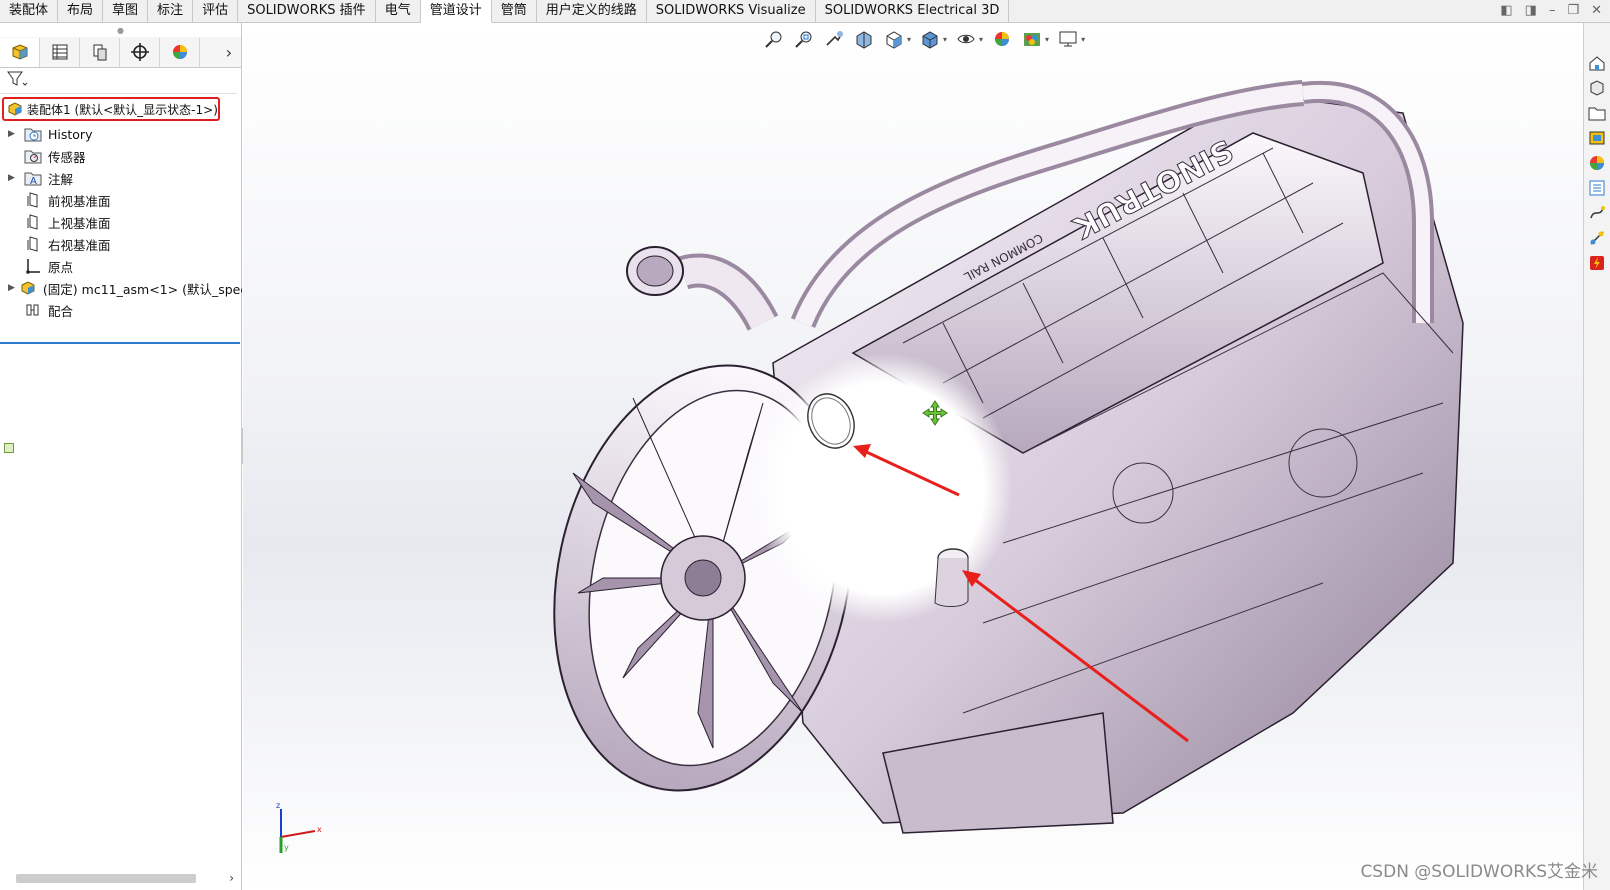 The image size is (1610, 890). I want to click on sensor-icon, so click(33, 156).